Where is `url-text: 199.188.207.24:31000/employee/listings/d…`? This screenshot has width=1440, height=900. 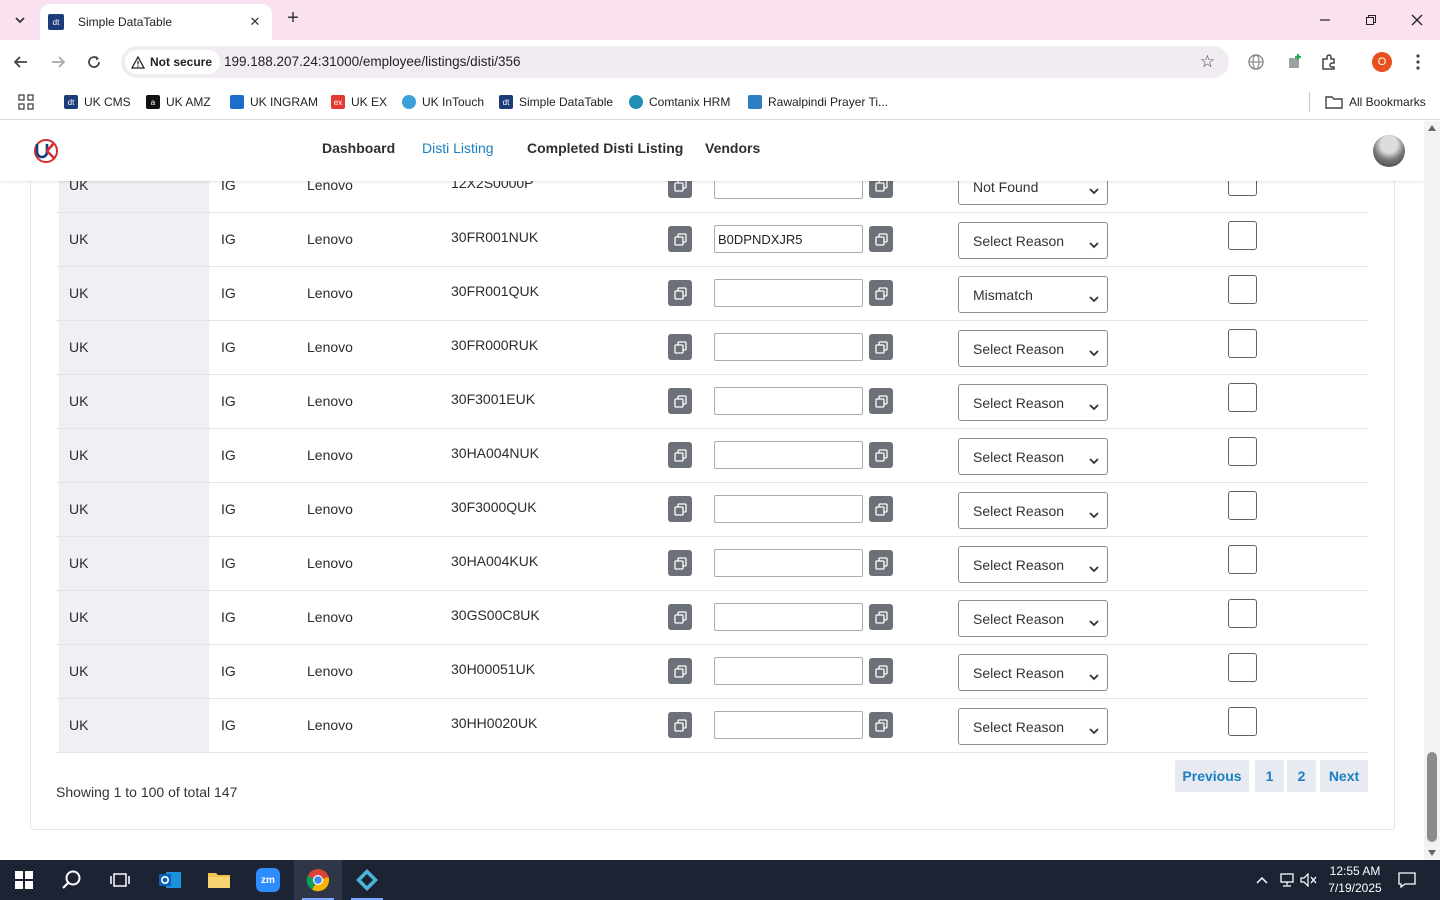 url-text: 199.188.207.24:31000/employee/listings/d… is located at coordinates (372, 62).